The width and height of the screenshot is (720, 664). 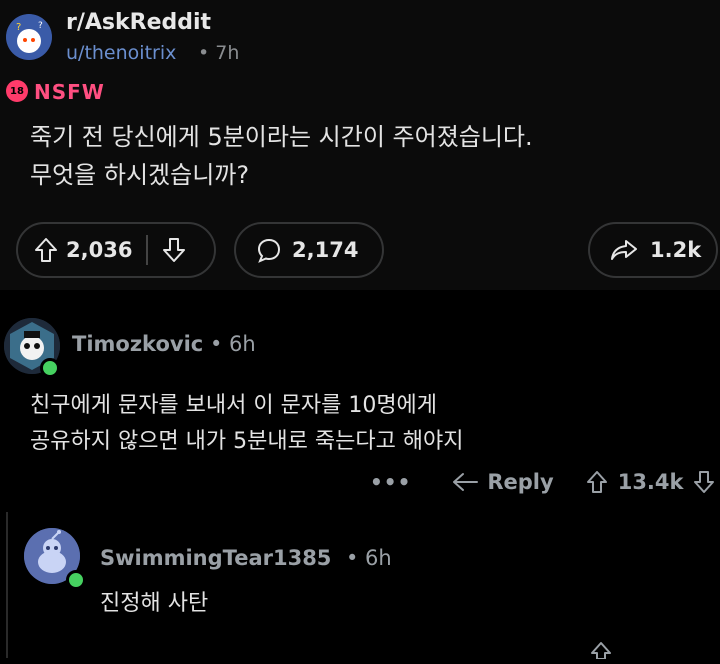 I want to click on reply-button: Reply, so click(x=502, y=482).